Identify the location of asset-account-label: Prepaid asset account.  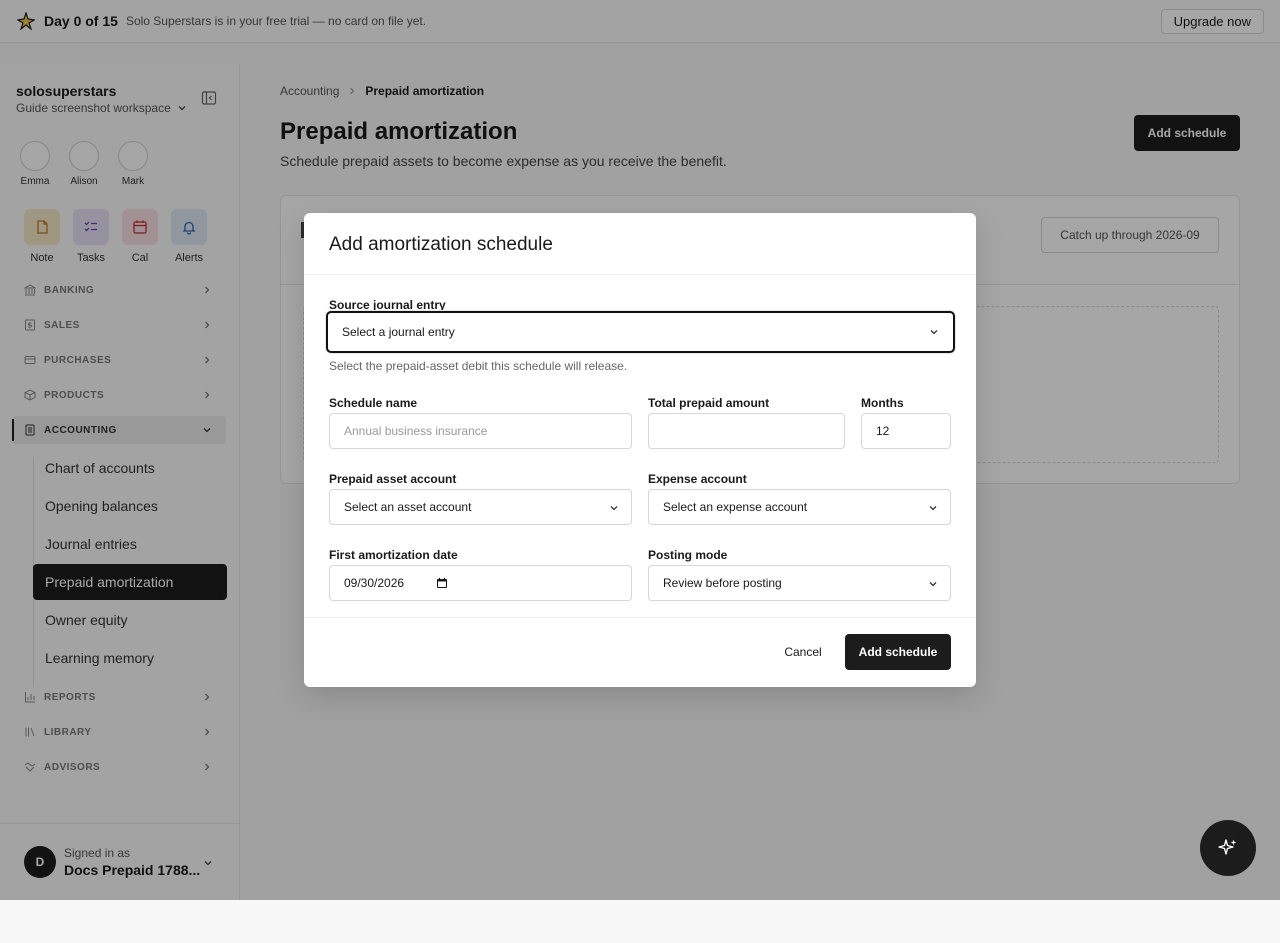
(393, 479).